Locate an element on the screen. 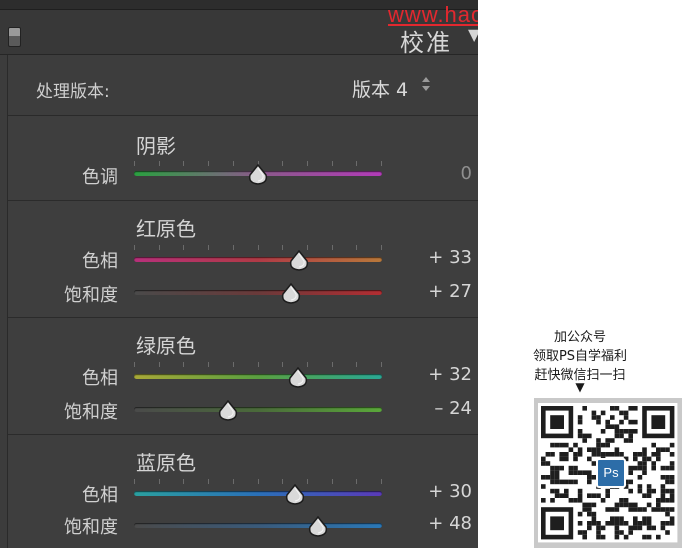  slider-thumb-red-saturation is located at coordinates (291, 294).